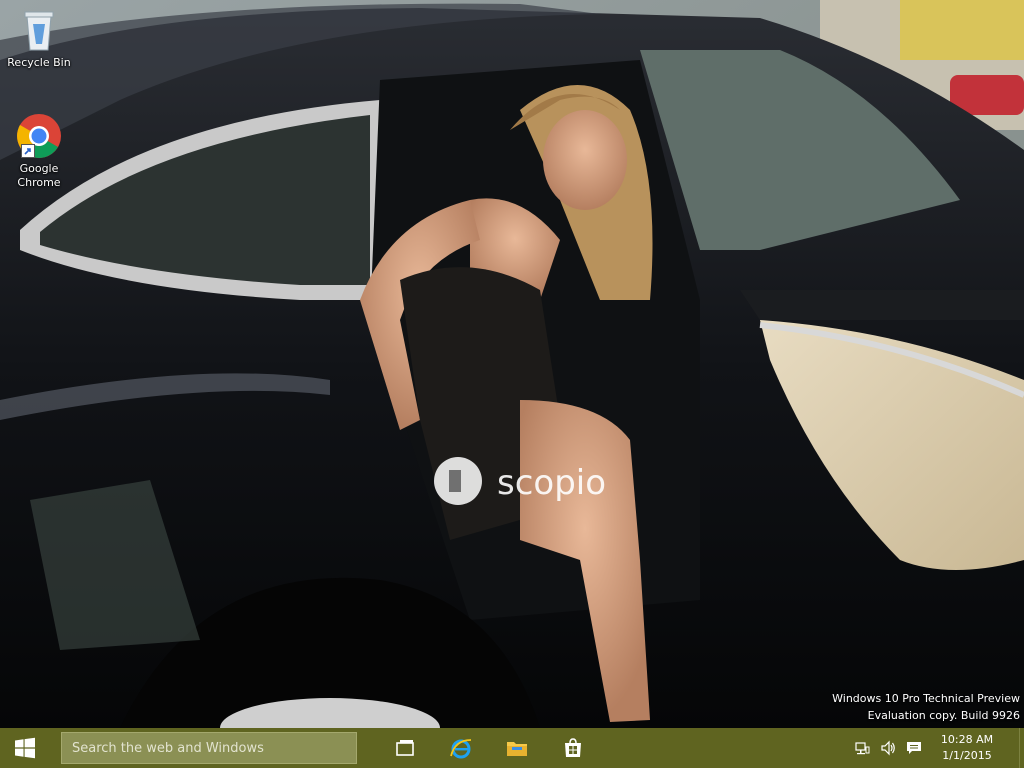 This screenshot has height=768, width=1024. I want to click on task-view-button, so click(405, 748).